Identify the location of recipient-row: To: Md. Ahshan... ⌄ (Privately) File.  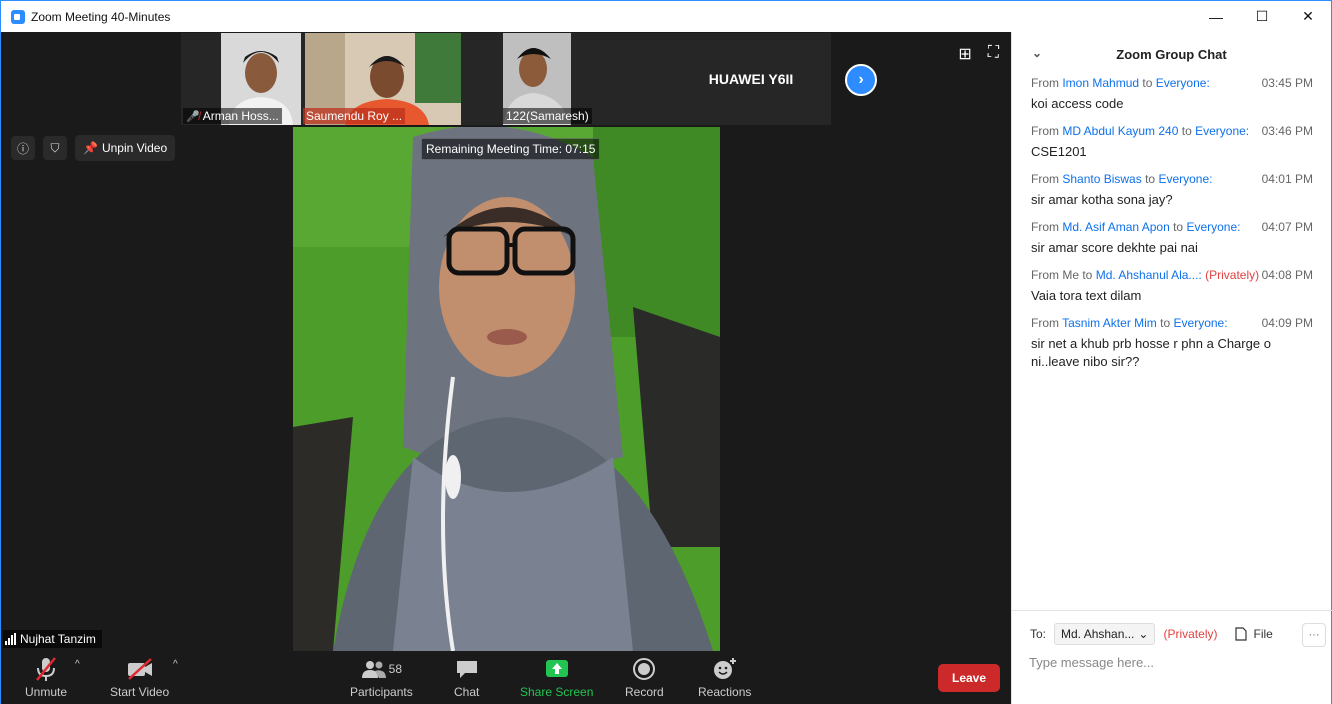
(1151, 634).